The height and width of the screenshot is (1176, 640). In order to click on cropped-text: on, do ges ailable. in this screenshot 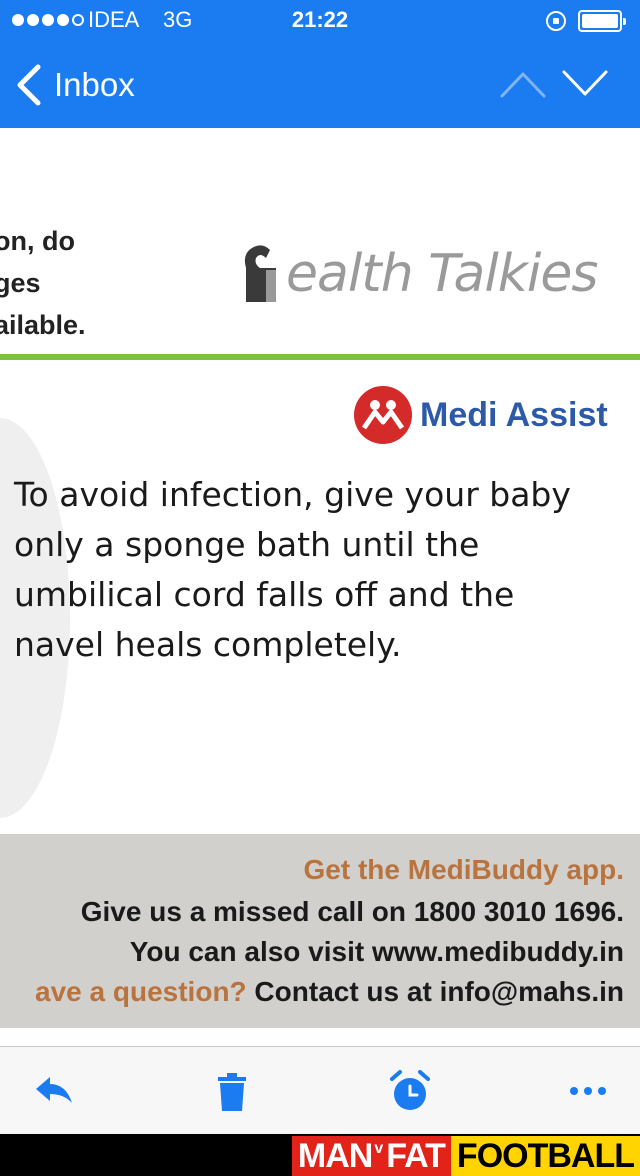, I will do `click(43, 283)`.